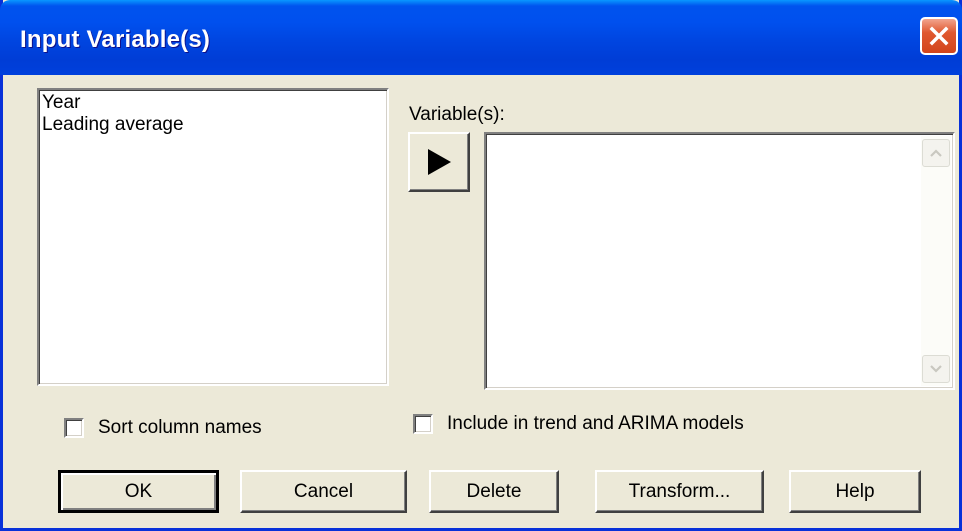 This screenshot has width=962, height=531. I want to click on close-icon, so click(939, 36).